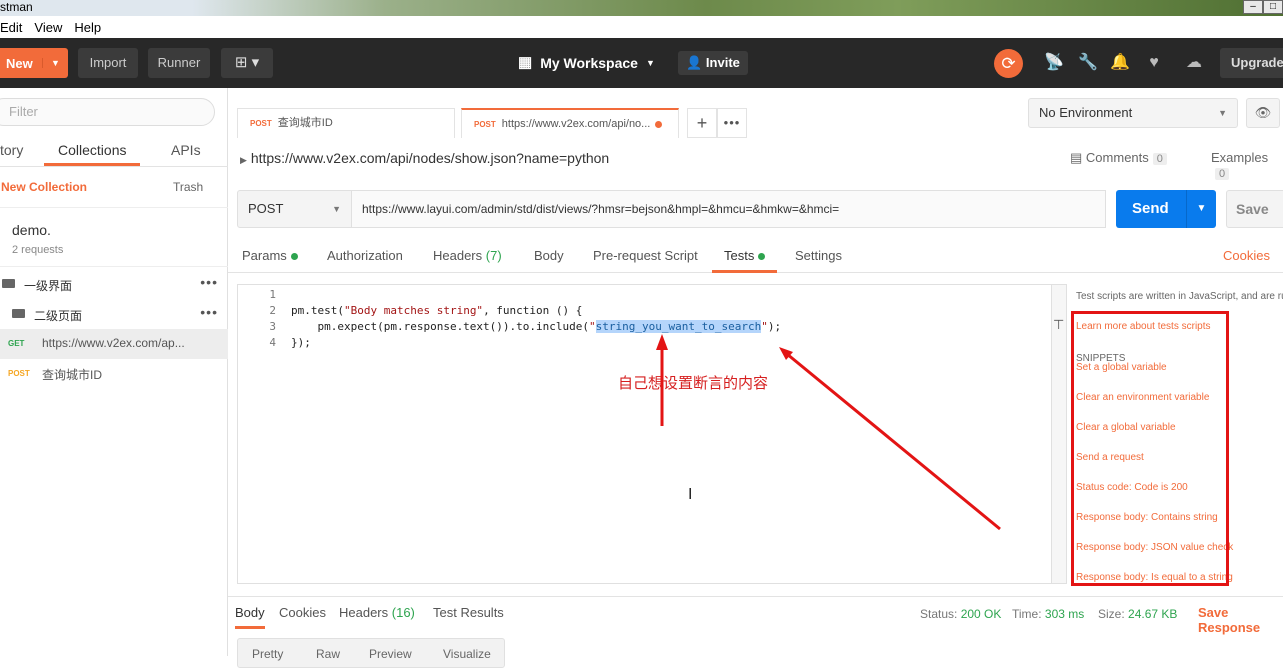 This screenshot has height=668, width=1283. I want to click on tab-tests: Tests, so click(745, 260).